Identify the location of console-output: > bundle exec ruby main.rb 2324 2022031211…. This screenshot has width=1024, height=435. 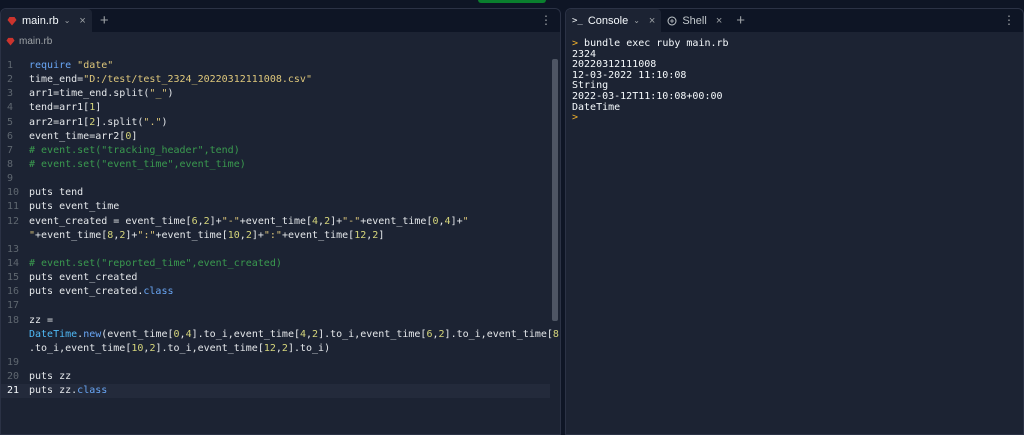
(650, 81).